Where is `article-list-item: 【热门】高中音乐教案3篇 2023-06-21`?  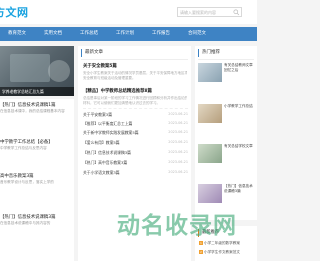 article-list-item: 【热门】高中音乐教案3篇 2023-06-21 is located at coordinates (135, 163).